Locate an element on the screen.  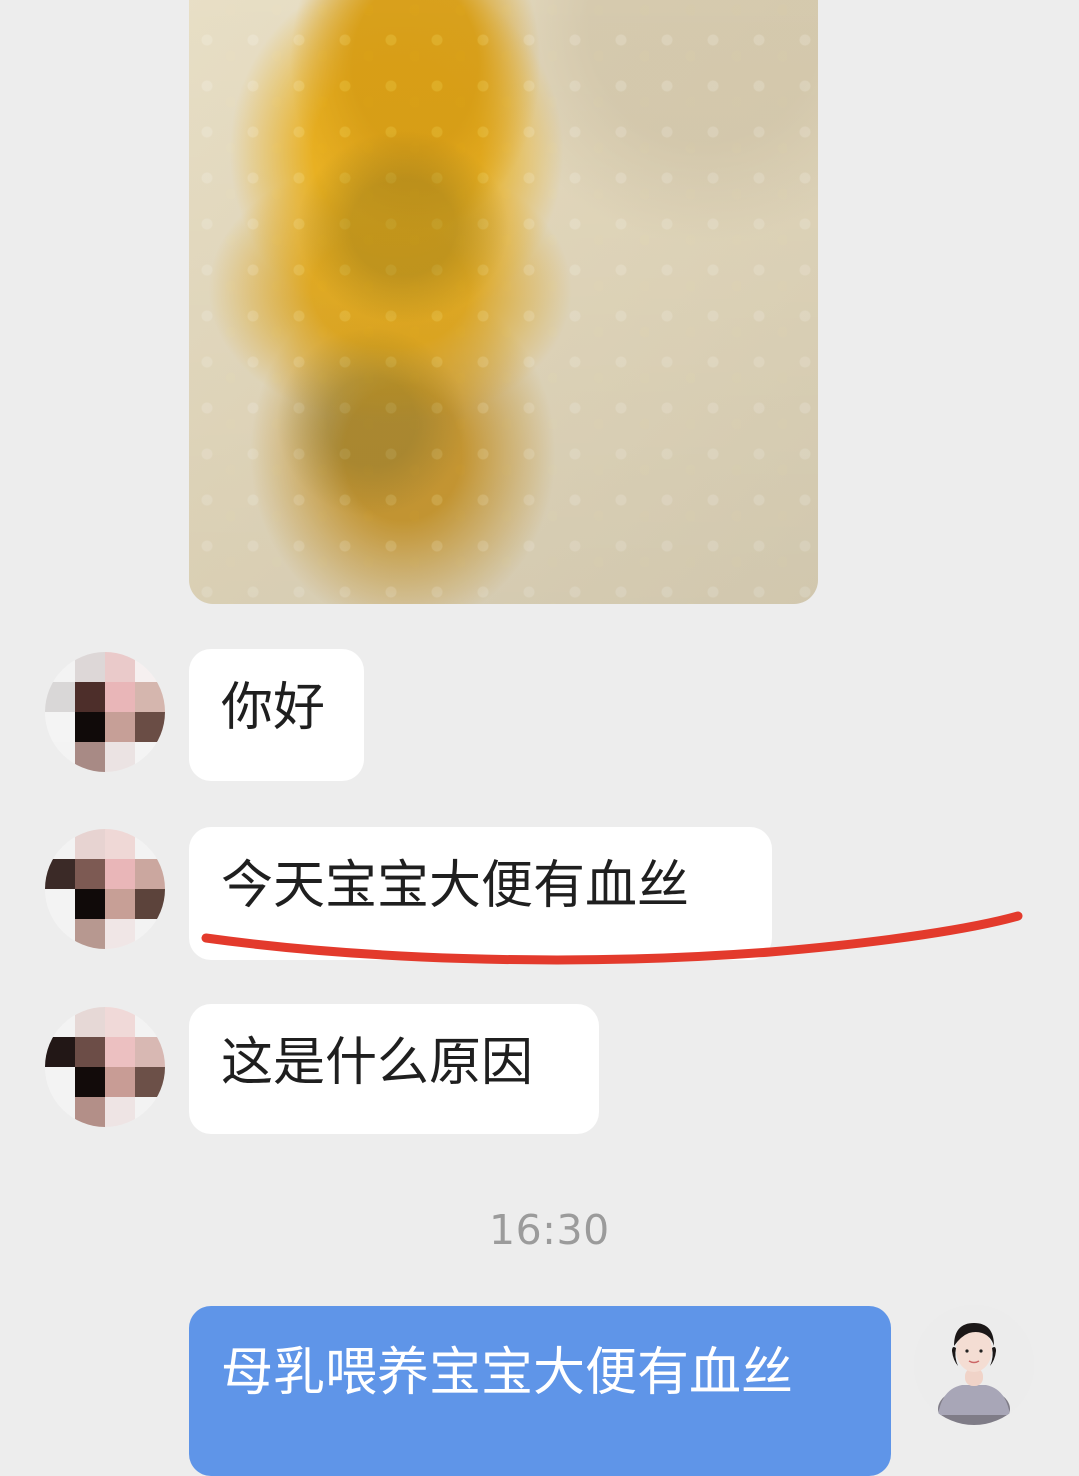
message-bubble: 你好 is located at coordinates (276, 715).